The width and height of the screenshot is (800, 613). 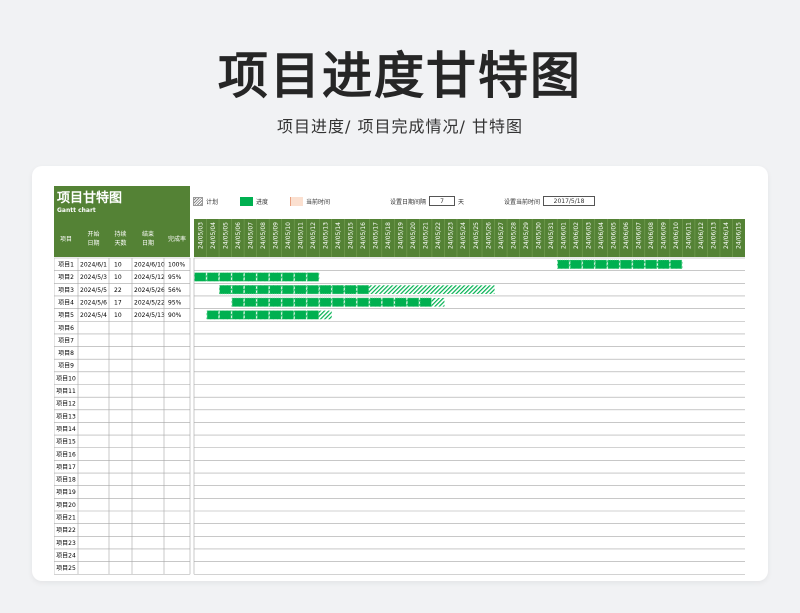 I want to click on page-subtitle: 项目进度/ 项目完成情况/ 甘特图, so click(x=400, y=126).